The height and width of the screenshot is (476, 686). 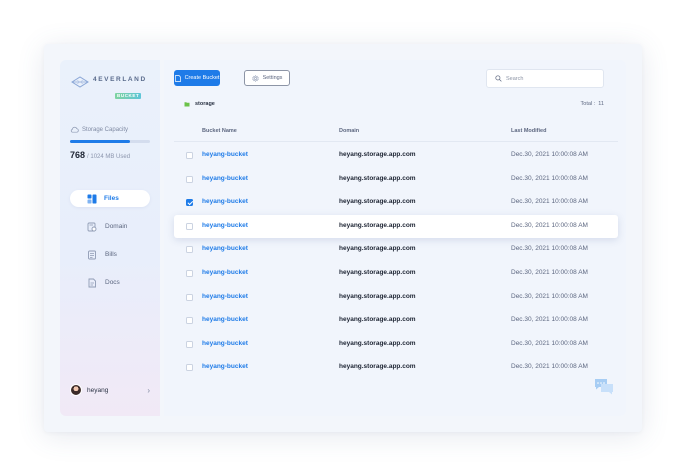 I want to click on settings-label: Settings, so click(x=272, y=78).